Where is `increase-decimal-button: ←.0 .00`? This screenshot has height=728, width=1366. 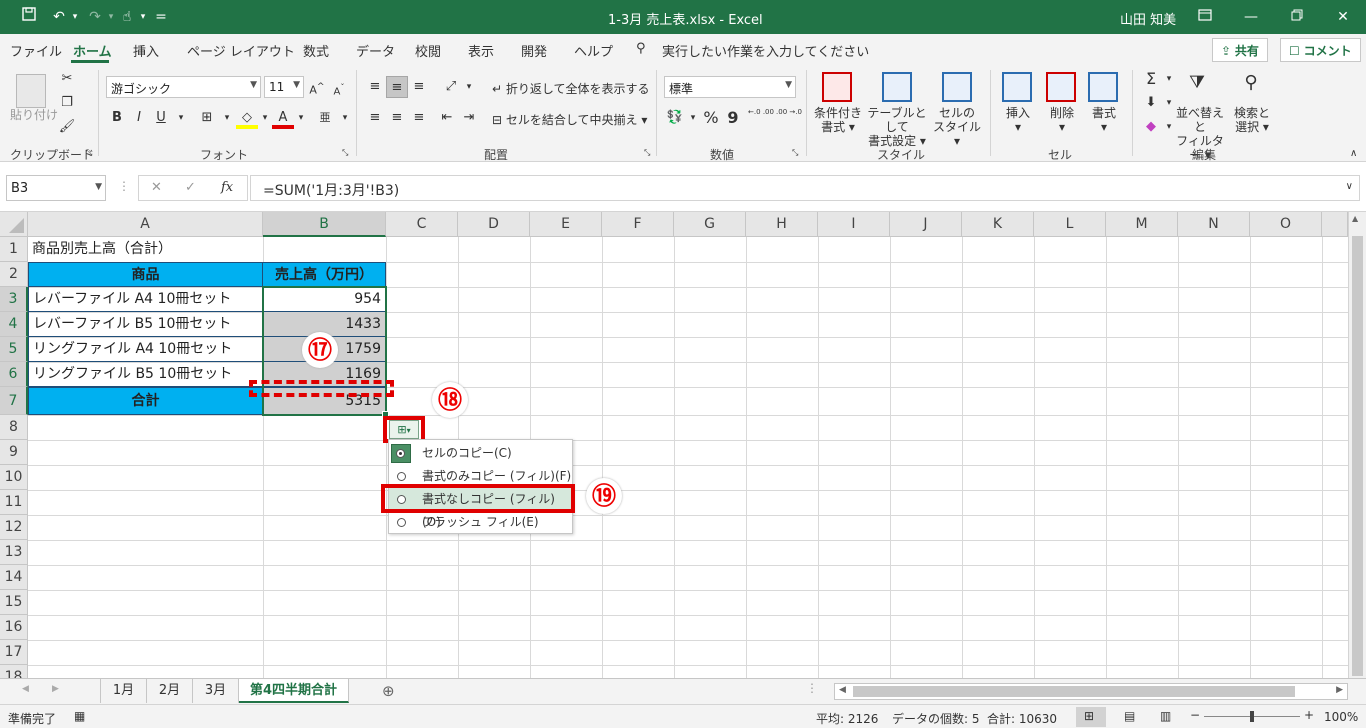
increase-decimal-button: ←.0 .00 is located at coordinates (761, 118).